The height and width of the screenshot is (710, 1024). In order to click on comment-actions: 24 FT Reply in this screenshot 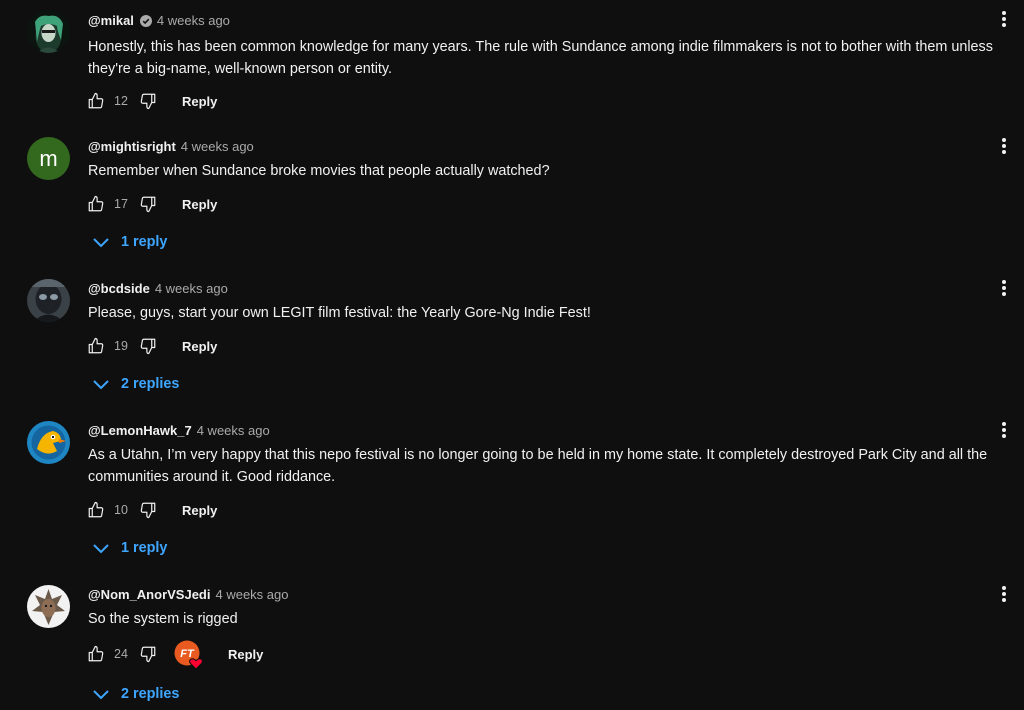, I will do `click(174, 655)`.